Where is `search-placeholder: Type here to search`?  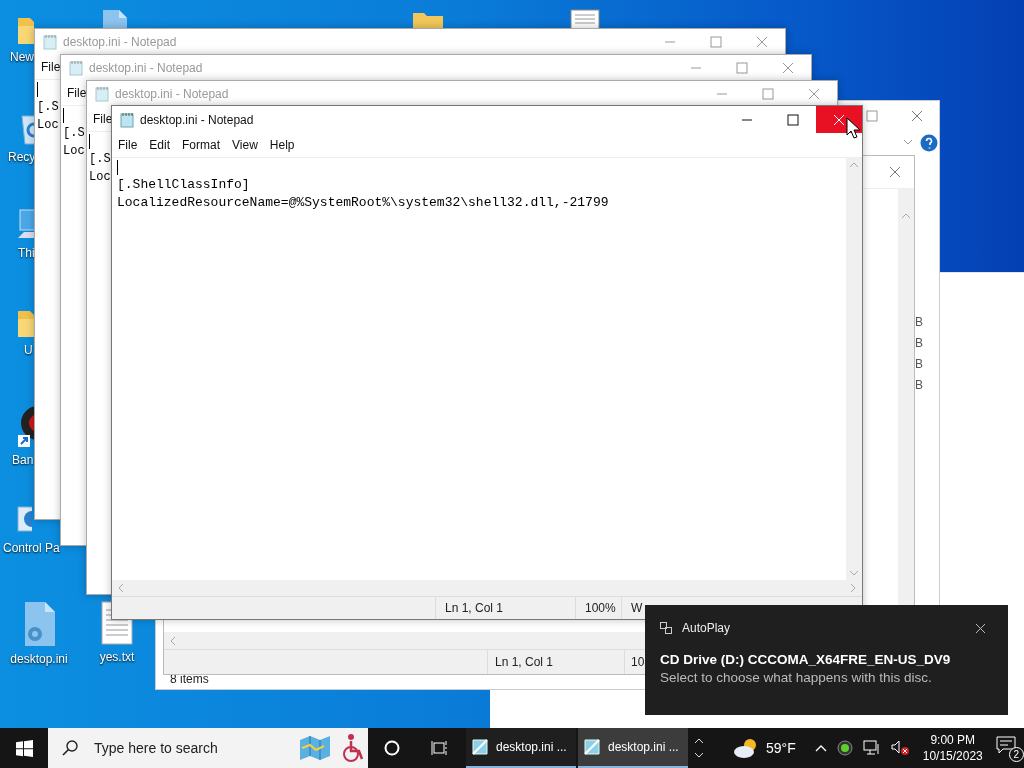
search-placeholder: Type here to search is located at coordinates (156, 748).